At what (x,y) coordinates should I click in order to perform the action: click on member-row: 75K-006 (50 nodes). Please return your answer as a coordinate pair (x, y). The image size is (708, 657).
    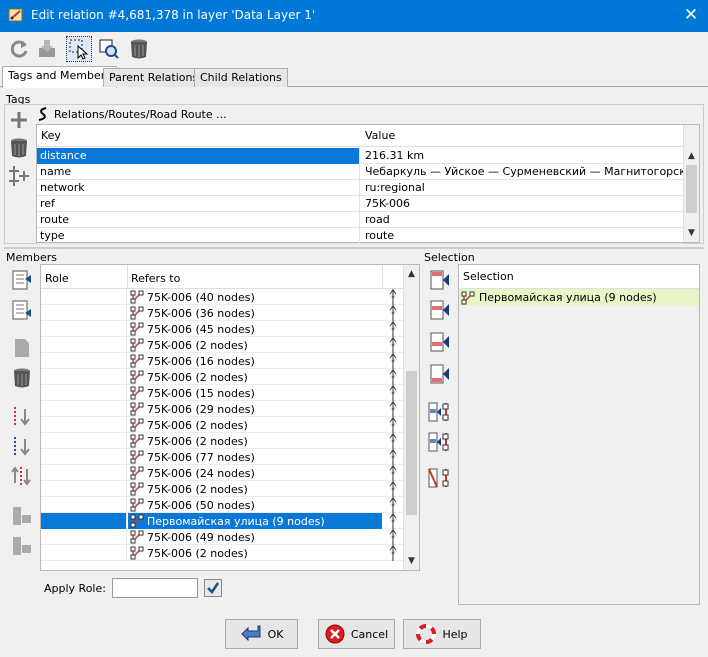
    Looking at the image, I should click on (222, 505).